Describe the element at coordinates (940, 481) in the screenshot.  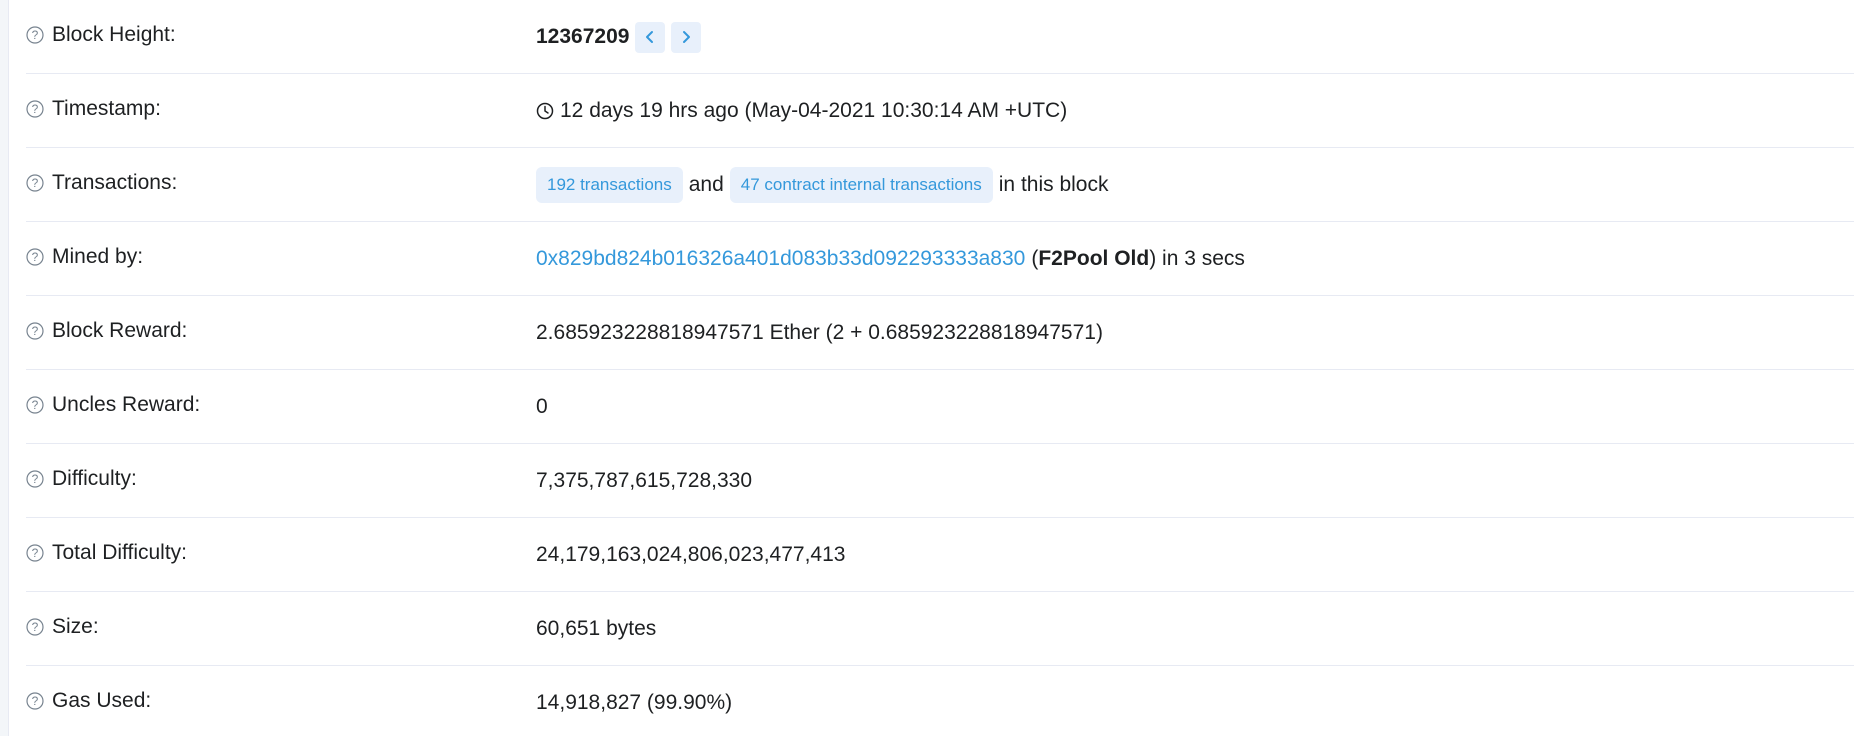
I see `row-difficulty: ? Difficulty: 7,375,787,615,728,330` at that location.